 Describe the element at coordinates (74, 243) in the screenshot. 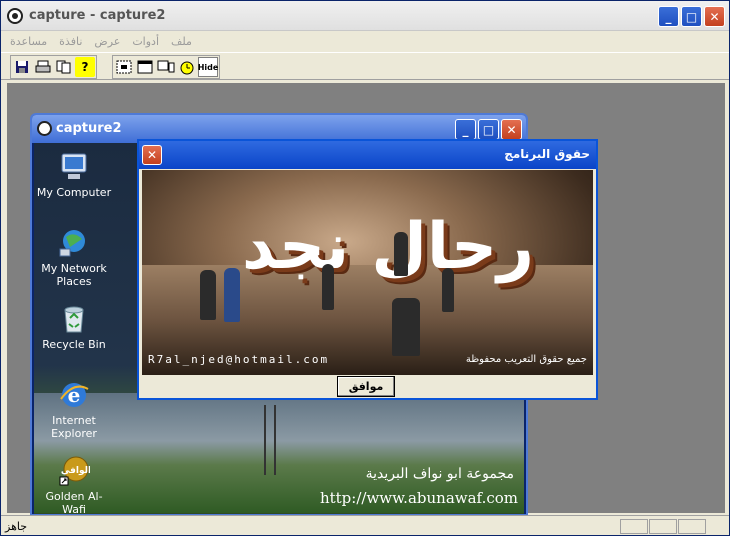

I see `network-places-icon` at that location.